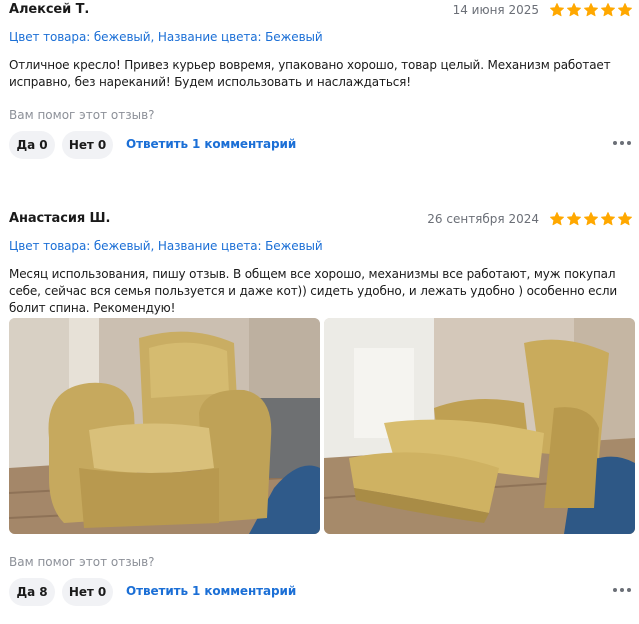  What do you see at coordinates (32, 145) in the screenshot?
I see `helpful-yes-button: Да 0` at bounding box center [32, 145].